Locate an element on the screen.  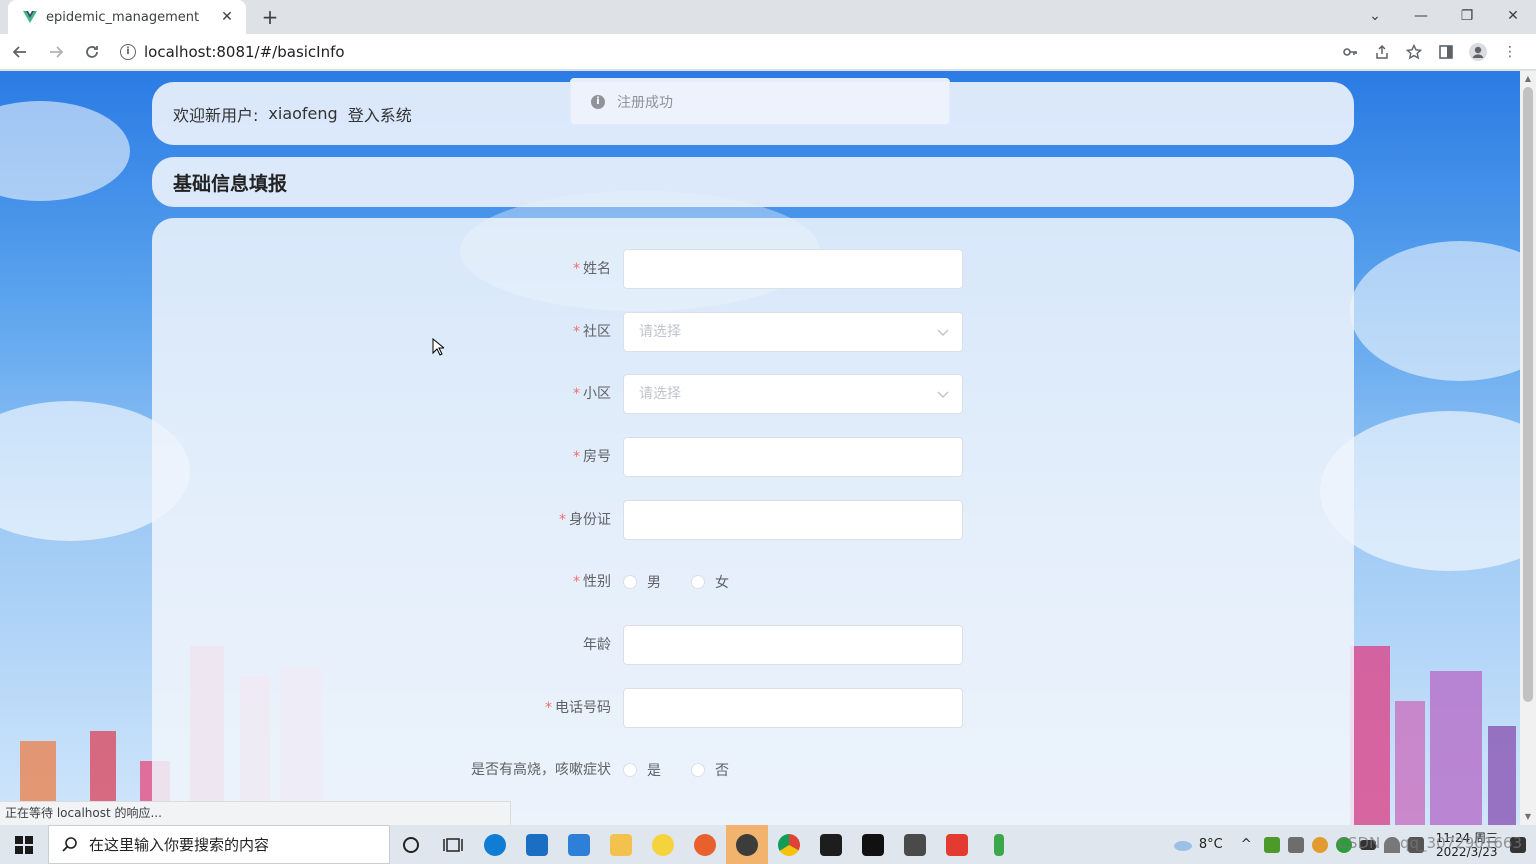
info-icon: i is located at coordinates (598, 101).